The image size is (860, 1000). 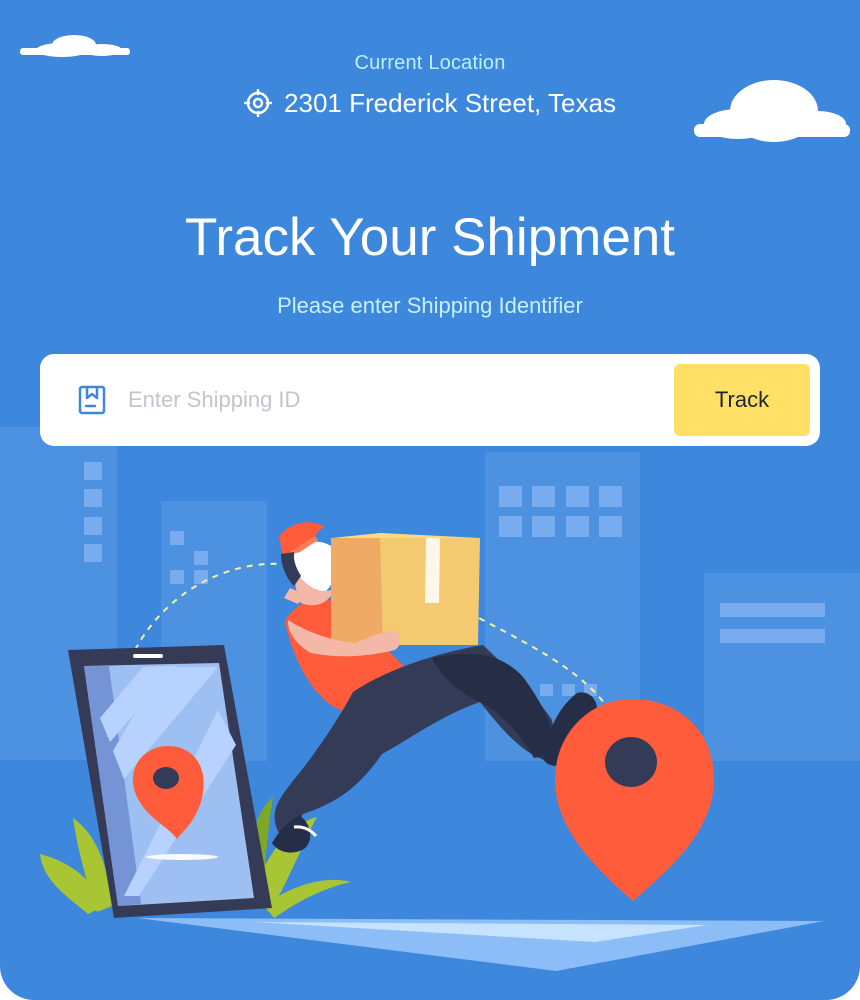 I want to click on package-icon, so click(x=92, y=400).